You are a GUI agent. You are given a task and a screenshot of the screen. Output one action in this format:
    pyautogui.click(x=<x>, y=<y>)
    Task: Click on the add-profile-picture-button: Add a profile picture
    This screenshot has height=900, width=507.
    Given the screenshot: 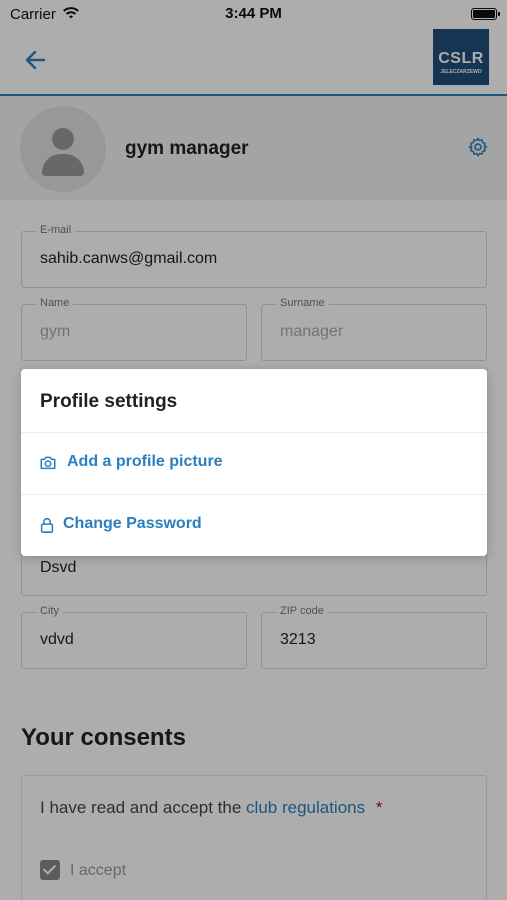 What is the action you would take?
    pyautogui.click(x=254, y=464)
    